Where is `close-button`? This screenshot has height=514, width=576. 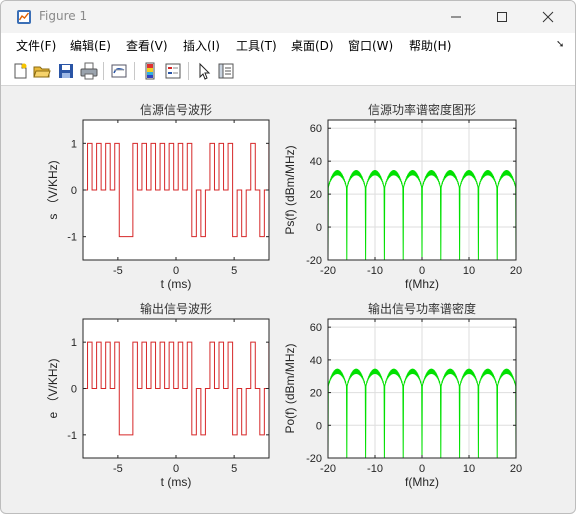 close-button is located at coordinates (548, 17).